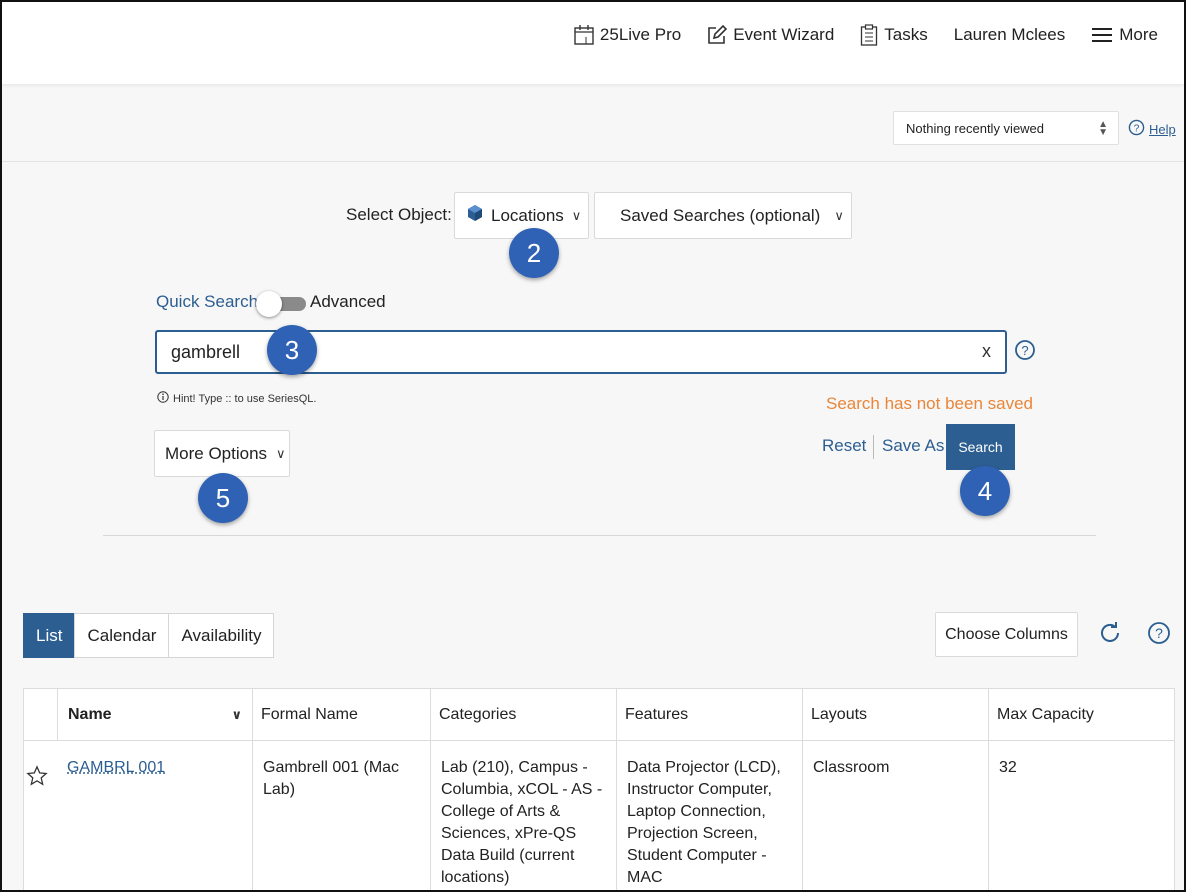 This screenshot has height=892, width=1186. Describe the element at coordinates (37, 779) in the screenshot. I see `star-icon` at that location.